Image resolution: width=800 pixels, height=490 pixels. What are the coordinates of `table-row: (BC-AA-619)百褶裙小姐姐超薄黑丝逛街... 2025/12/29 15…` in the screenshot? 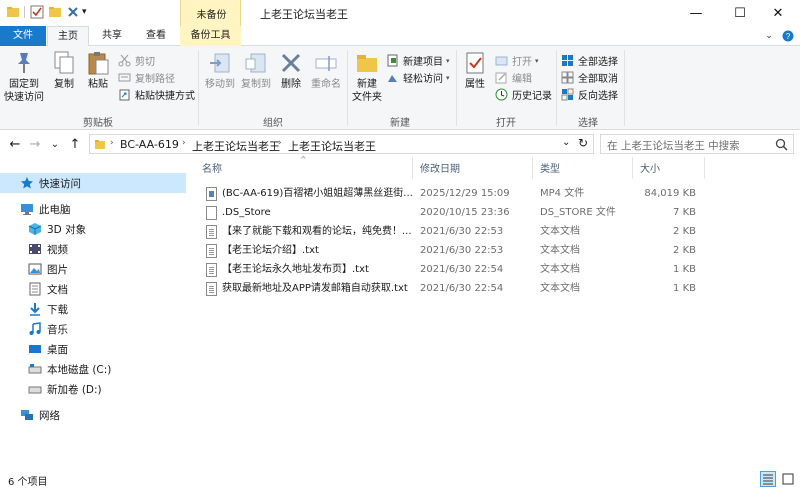 It's located at (495, 194).